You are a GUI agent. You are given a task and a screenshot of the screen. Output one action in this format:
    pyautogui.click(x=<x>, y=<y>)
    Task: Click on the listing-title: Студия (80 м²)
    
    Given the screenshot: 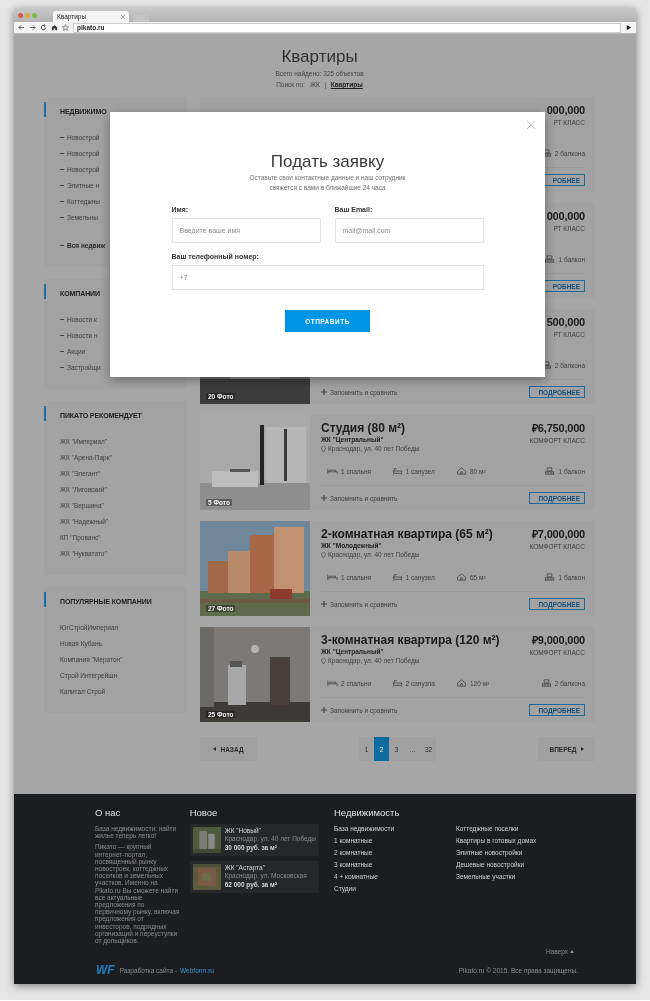 What is the action you would take?
    pyautogui.click(x=370, y=428)
    